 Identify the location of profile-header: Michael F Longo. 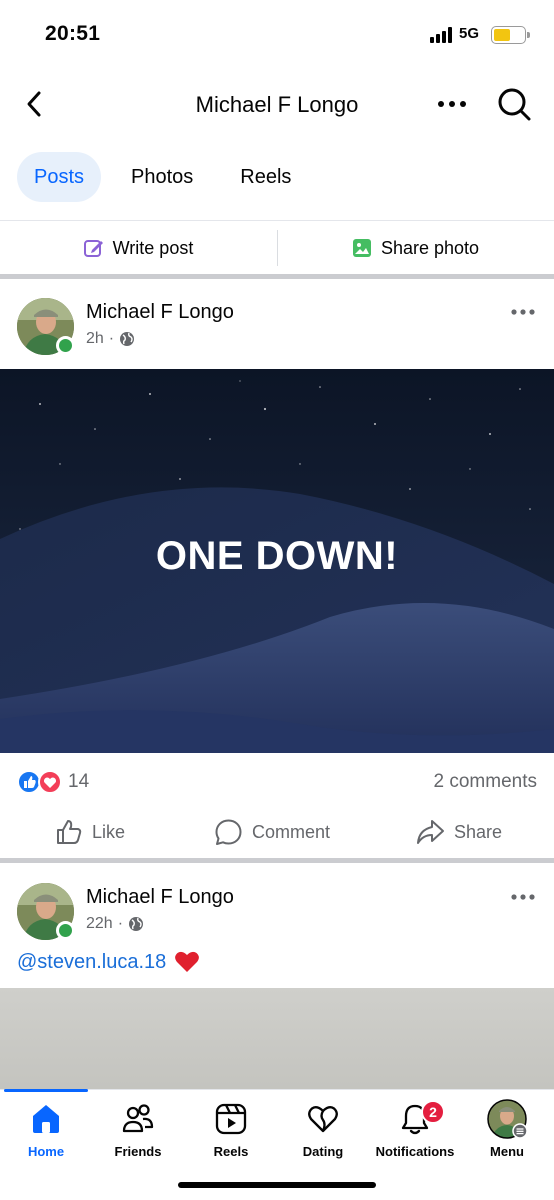
(277, 104).